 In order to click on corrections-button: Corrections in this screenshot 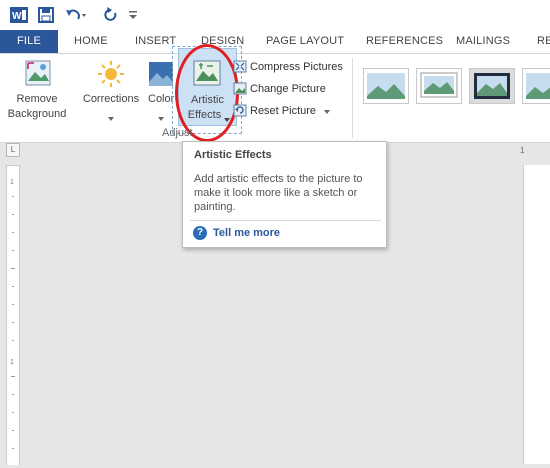, I will do `click(111, 89)`.